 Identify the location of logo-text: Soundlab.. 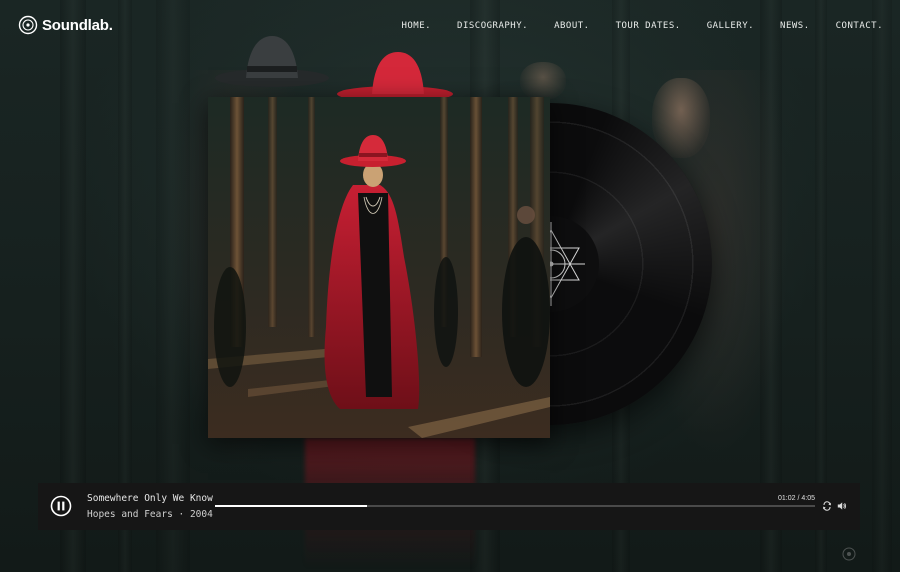
(77, 25).